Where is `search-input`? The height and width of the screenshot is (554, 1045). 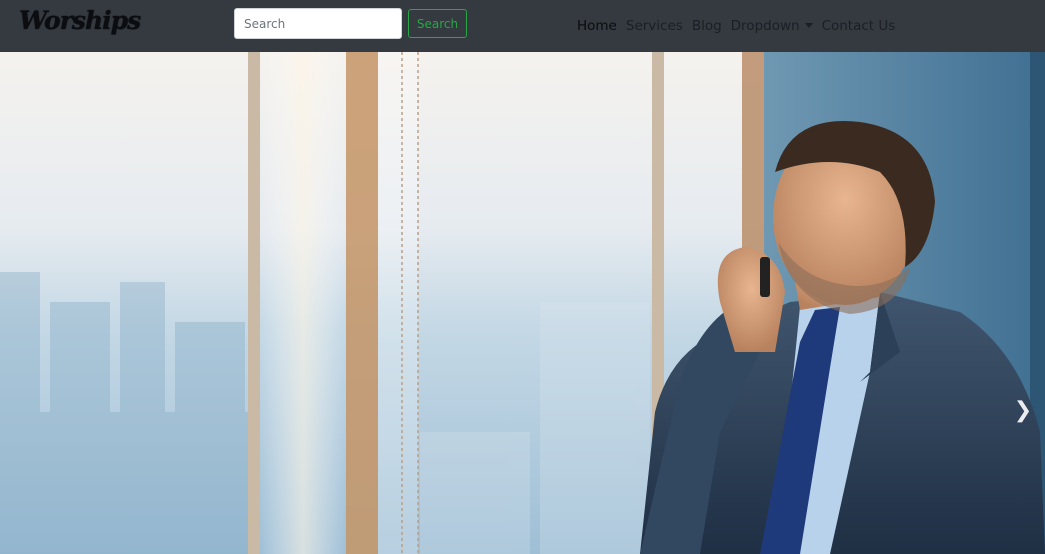
search-input is located at coordinates (318, 23).